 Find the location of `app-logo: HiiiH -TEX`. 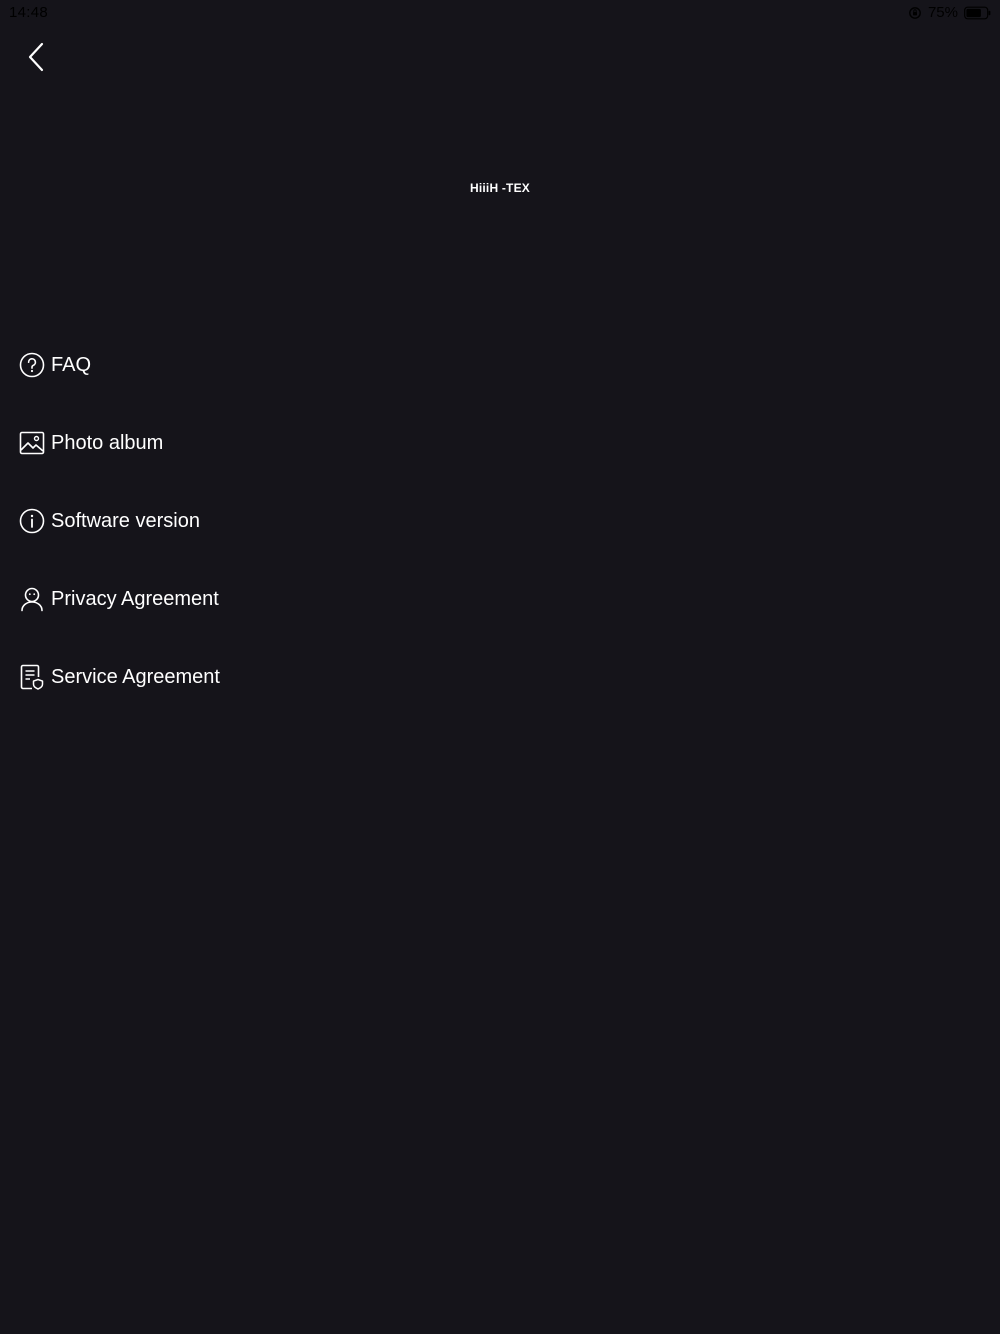

app-logo: HiiiH -TEX is located at coordinates (499, 188).